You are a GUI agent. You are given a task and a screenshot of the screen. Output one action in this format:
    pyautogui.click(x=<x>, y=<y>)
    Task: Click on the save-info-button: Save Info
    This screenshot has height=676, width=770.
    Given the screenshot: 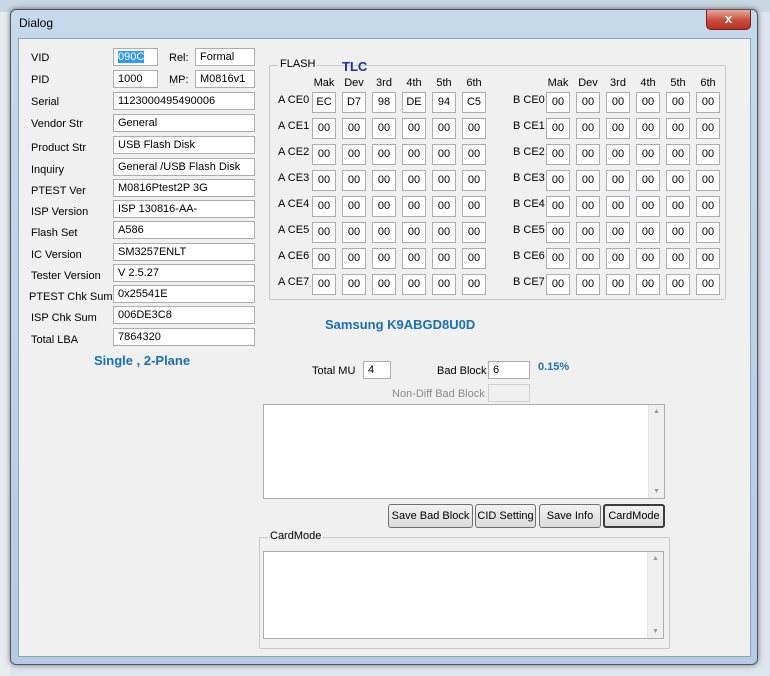 What is the action you would take?
    pyautogui.click(x=570, y=516)
    